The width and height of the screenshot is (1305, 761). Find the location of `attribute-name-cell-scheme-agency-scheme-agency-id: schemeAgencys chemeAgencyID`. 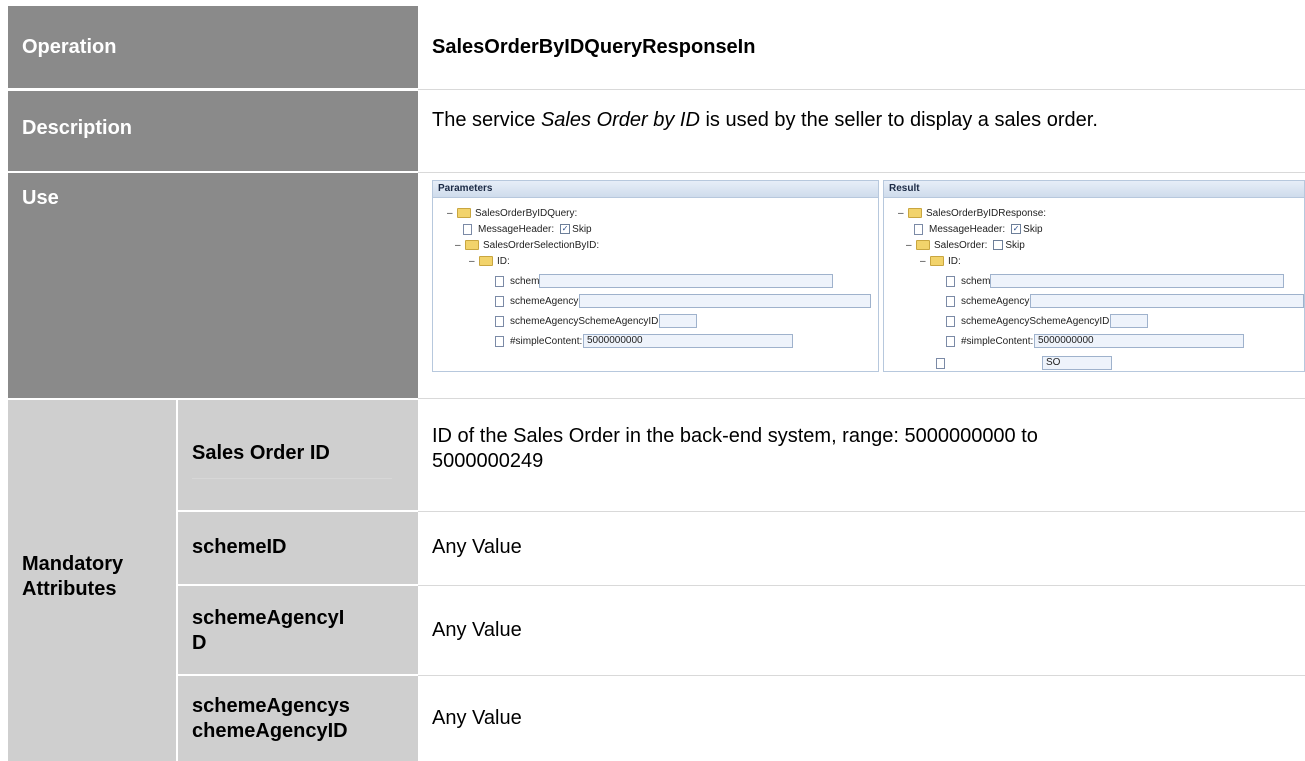

attribute-name-cell-scheme-agency-scheme-agency-id: schemeAgencys chemeAgencyID is located at coordinates (298, 718).